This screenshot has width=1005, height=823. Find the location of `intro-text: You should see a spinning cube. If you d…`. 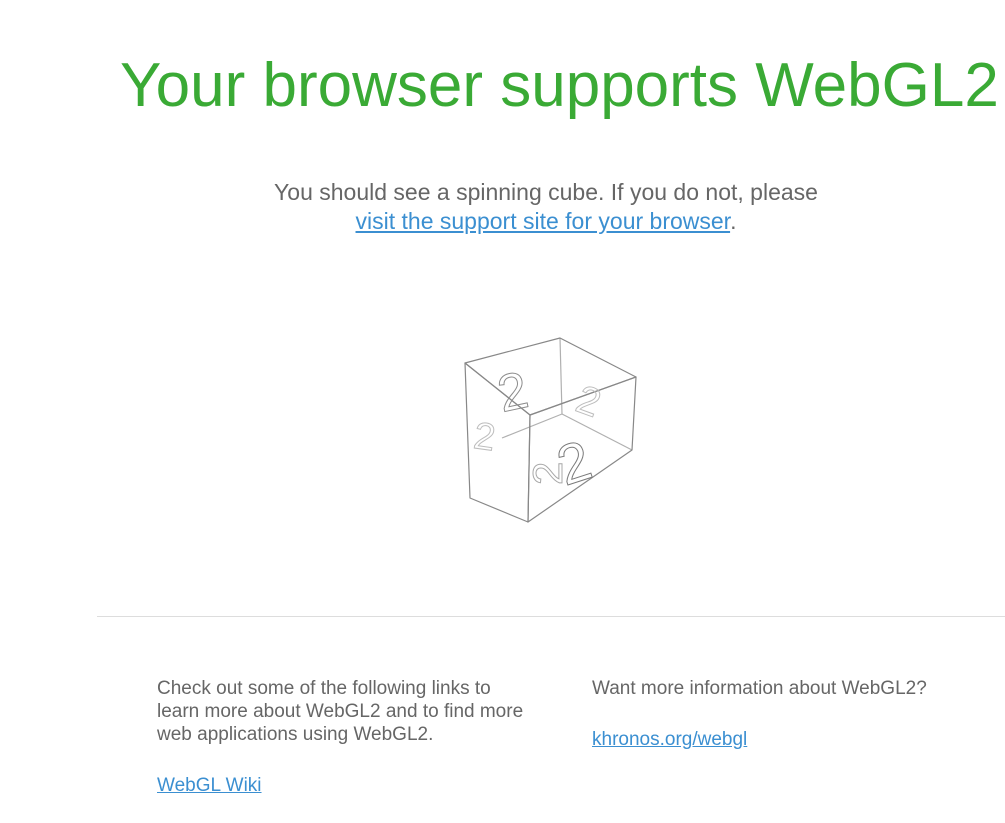

intro-text: You should see a spinning cube. If you d… is located at coordinates (546, 192).